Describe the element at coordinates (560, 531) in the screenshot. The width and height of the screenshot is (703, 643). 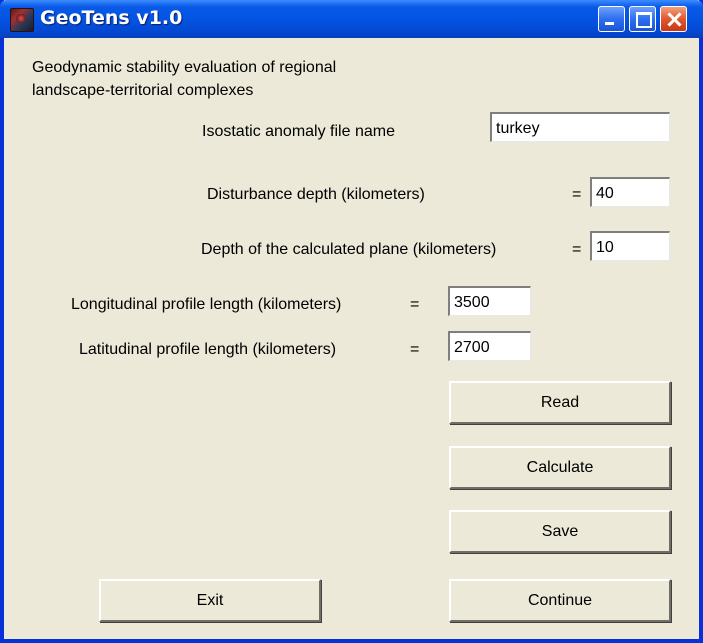
I see `save-button: Save` at that location.